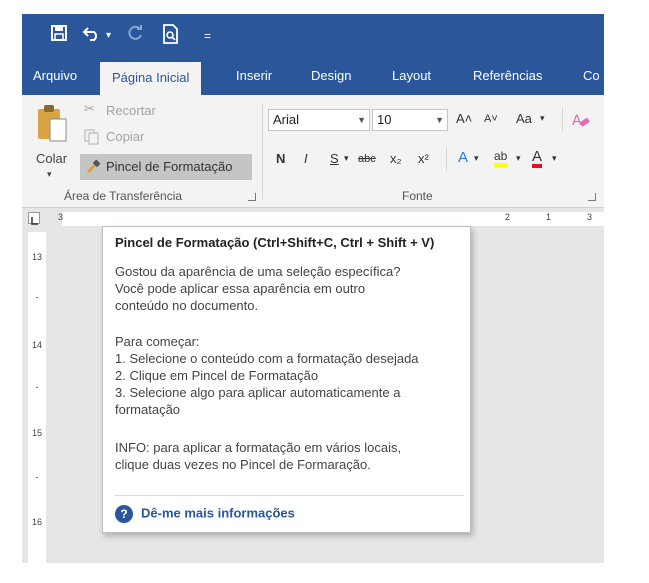 The width and height of the screenshot is (649, 583). Describe the element at coordinates (218, 513) in the screenshot. I see `more-info-label: Dê-me mais informações` at that location.